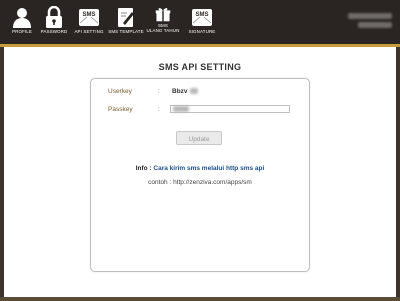 The width and height of the screenshot is (400, 301). I want to click on userkey-colon: :, so click(159, 91).